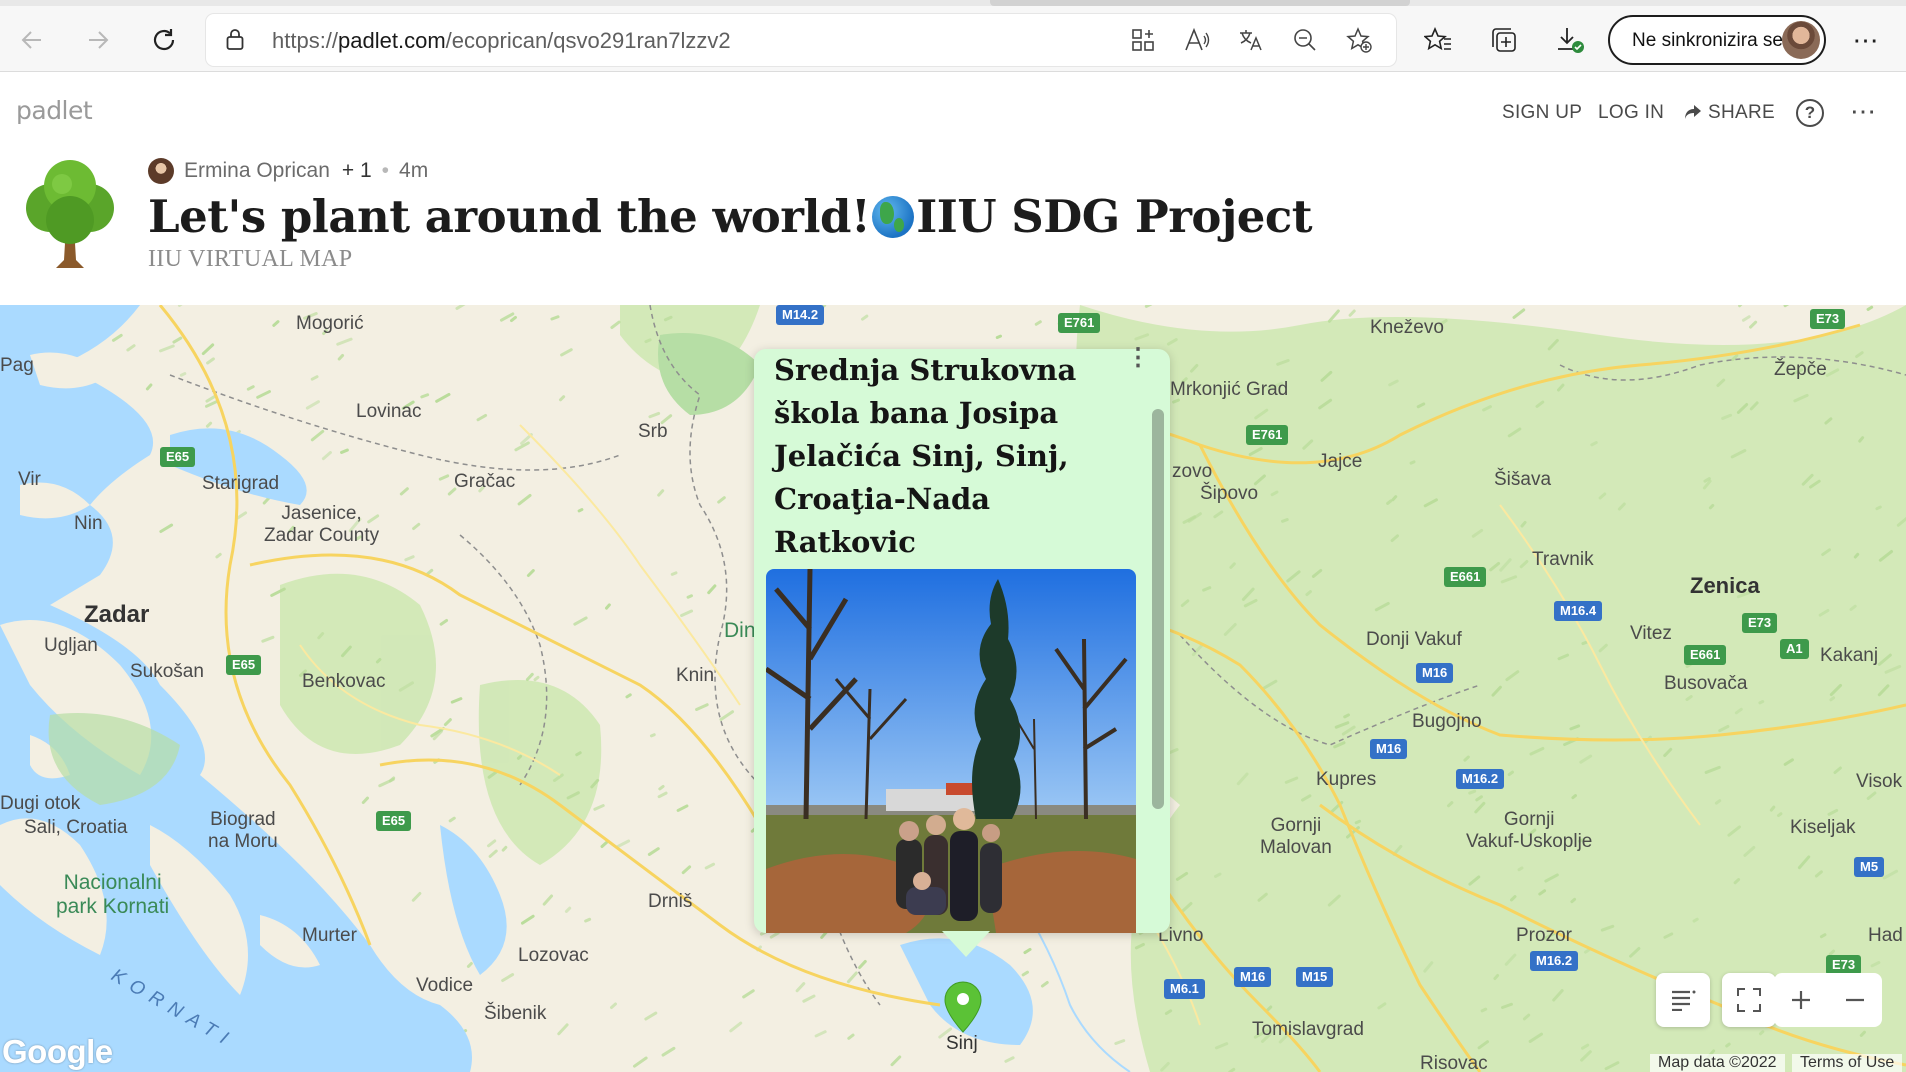  Describe the element at coordinates (235, 39) in the screenshot. I see `lock-icon` at that location.